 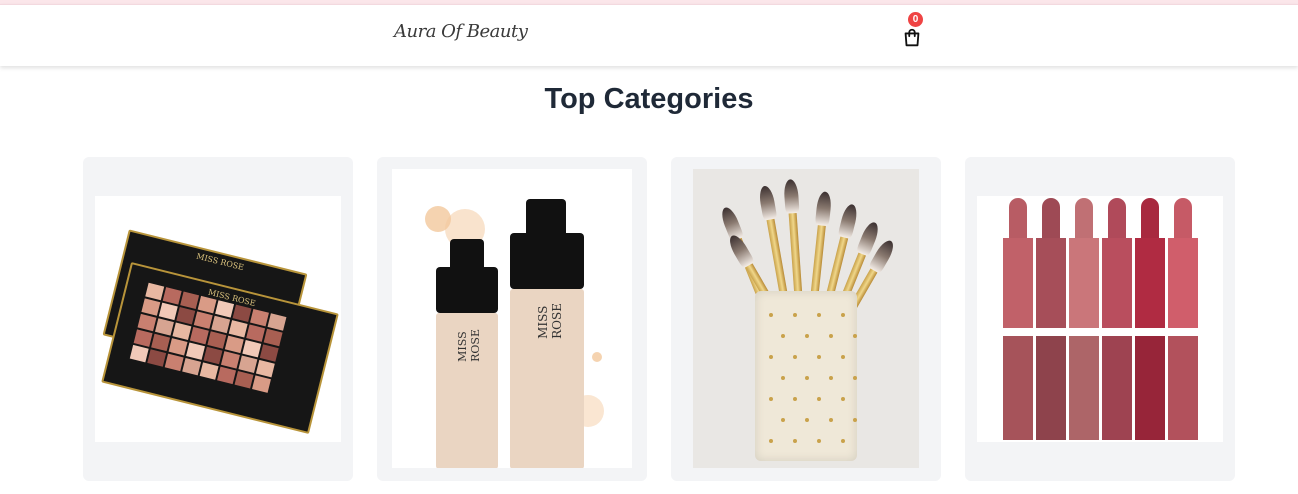 I want to click on palette-swatches, so click(x=208, y=337).